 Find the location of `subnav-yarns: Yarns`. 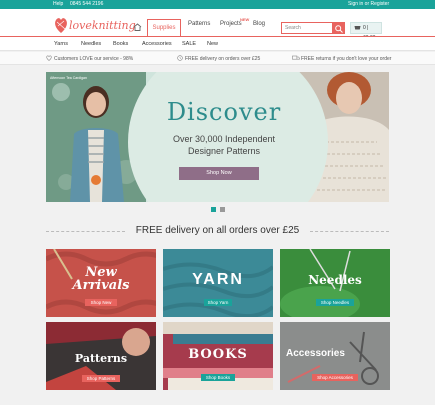

subnav-yarns: Yarns is located at coordinates (61, 44).